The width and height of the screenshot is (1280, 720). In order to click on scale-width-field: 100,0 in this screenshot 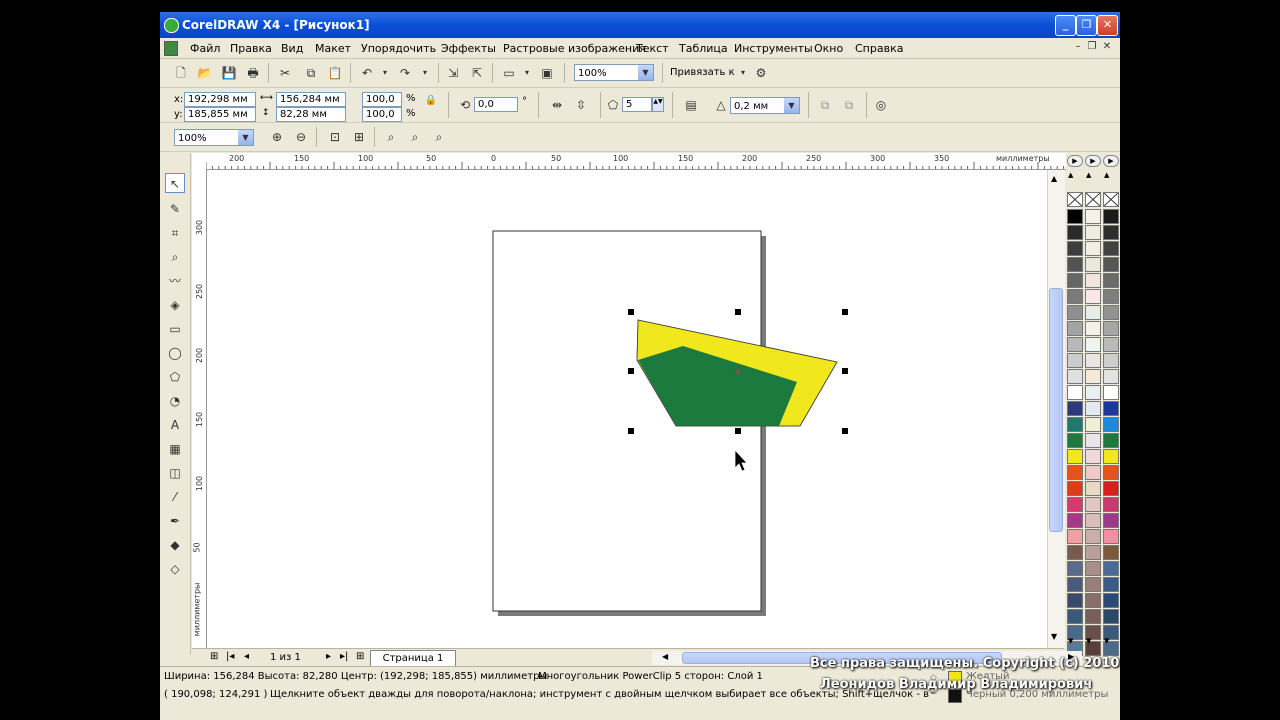, I will do `click(382, 99)`.